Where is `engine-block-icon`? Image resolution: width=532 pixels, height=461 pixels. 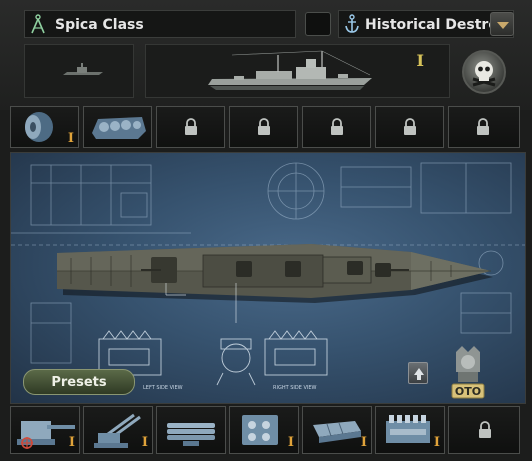
engine-block-icon is located at coordinates (119, 128).